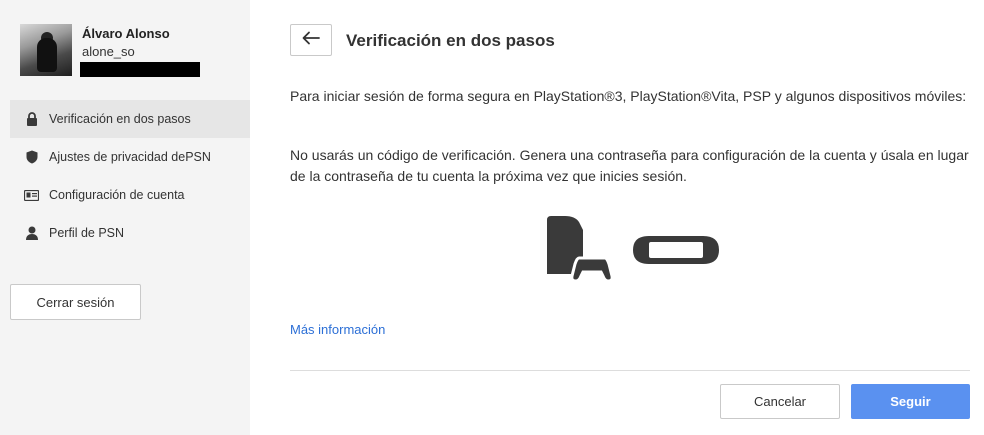 The width and height of the screenshot is (984, 435). Describe the element at coordinates (117, 195) in the screenshot. I see `sidebar-item-label: Configuración de cuenta` at that location.